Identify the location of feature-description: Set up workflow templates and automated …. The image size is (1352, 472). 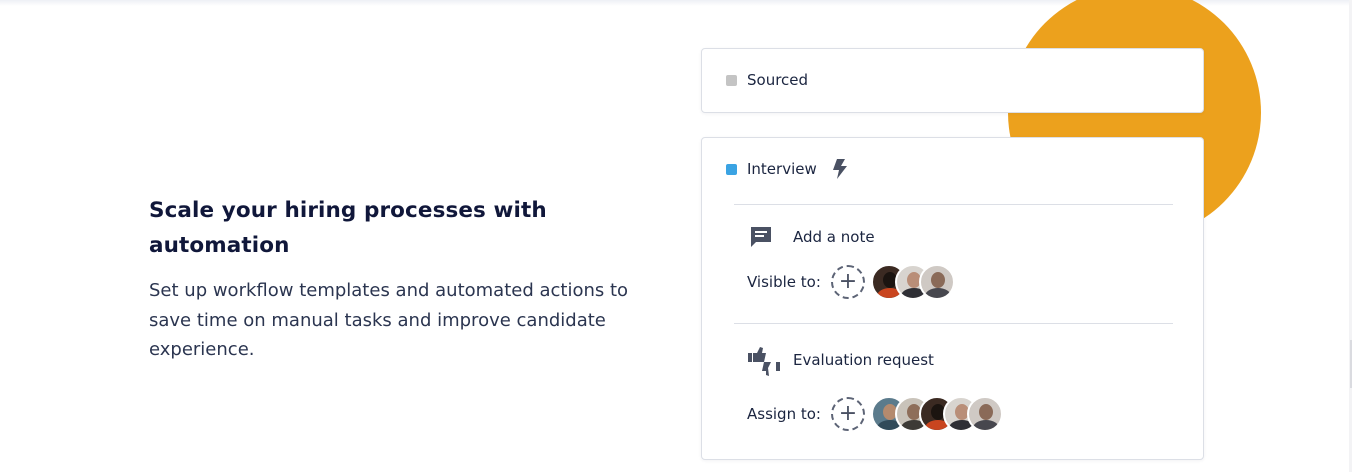
(389, 320).